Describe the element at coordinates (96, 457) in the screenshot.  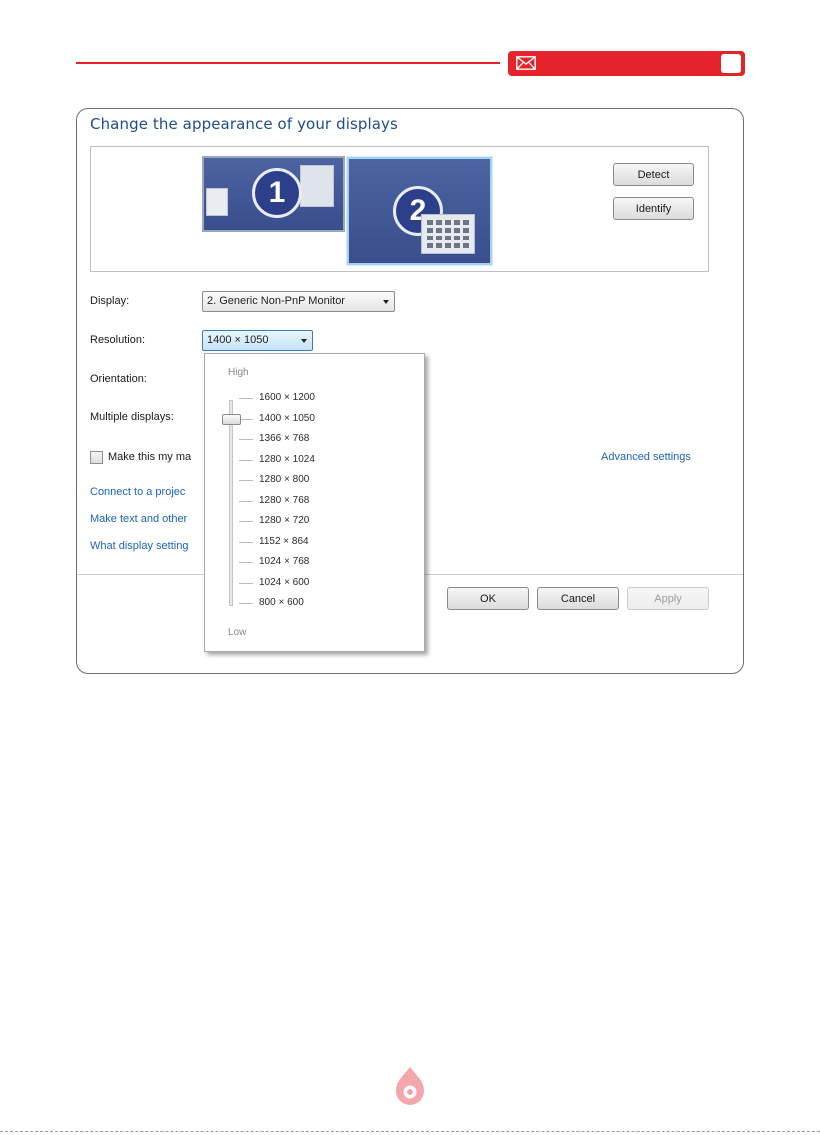
I see `main-display-checkbox` at that location.